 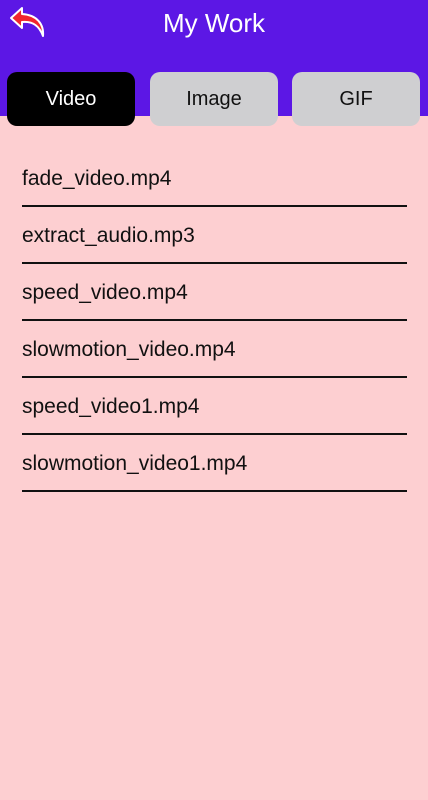 I want to click on list-item: extract_audio.mp3, so click(x=214, y=235).